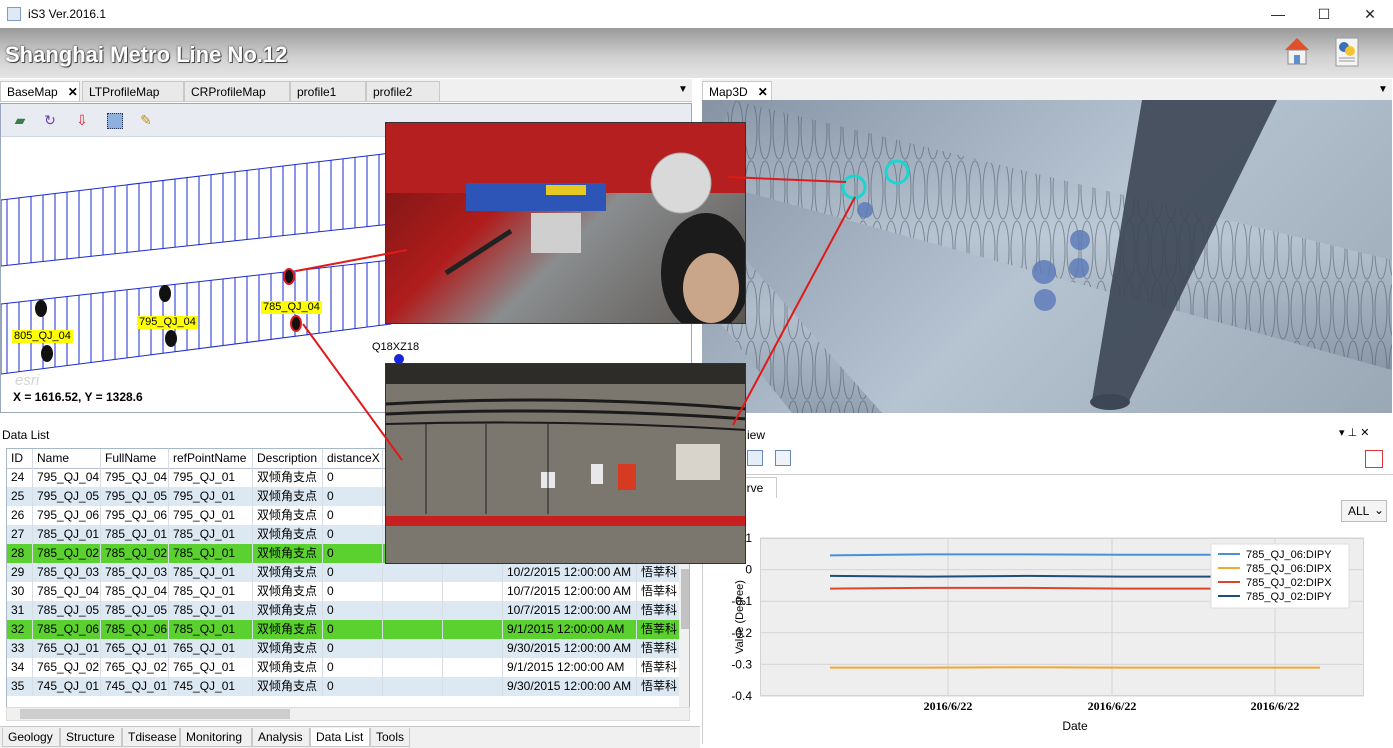 This screenshot has width=1393, height=748. I want to click on column-header: ID, so click(20, 458).